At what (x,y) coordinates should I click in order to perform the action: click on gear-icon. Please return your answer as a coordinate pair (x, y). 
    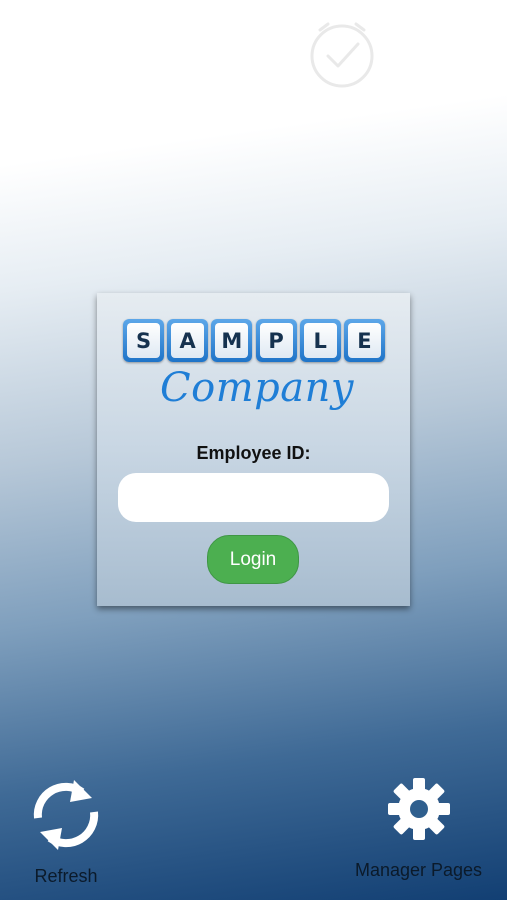
    Looking at the image, I should click on (418, 809).